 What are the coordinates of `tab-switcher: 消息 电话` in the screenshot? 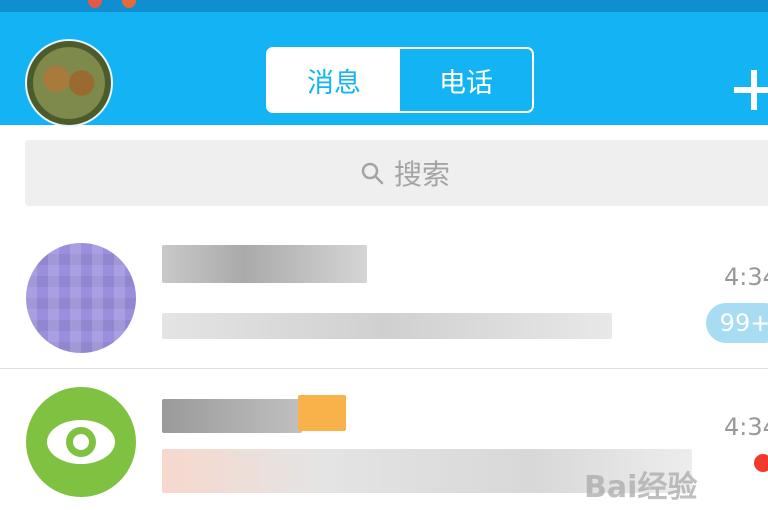 It's located at (400, 80).